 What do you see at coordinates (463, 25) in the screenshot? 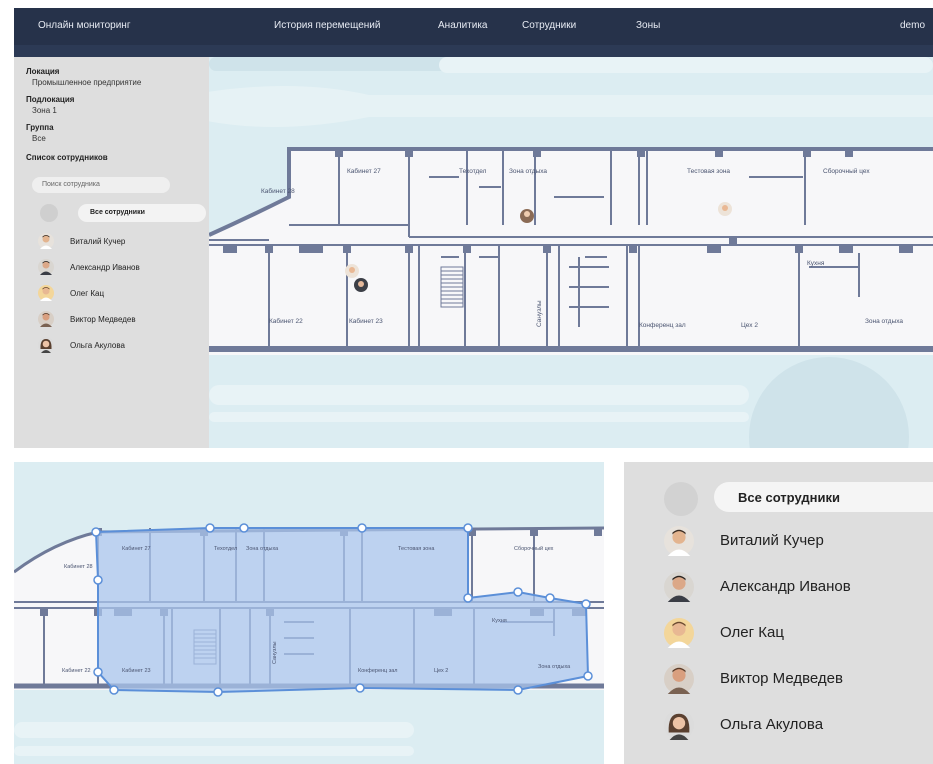
I see `nav-analytics: Аналитика` at bounding box center [463, 25].